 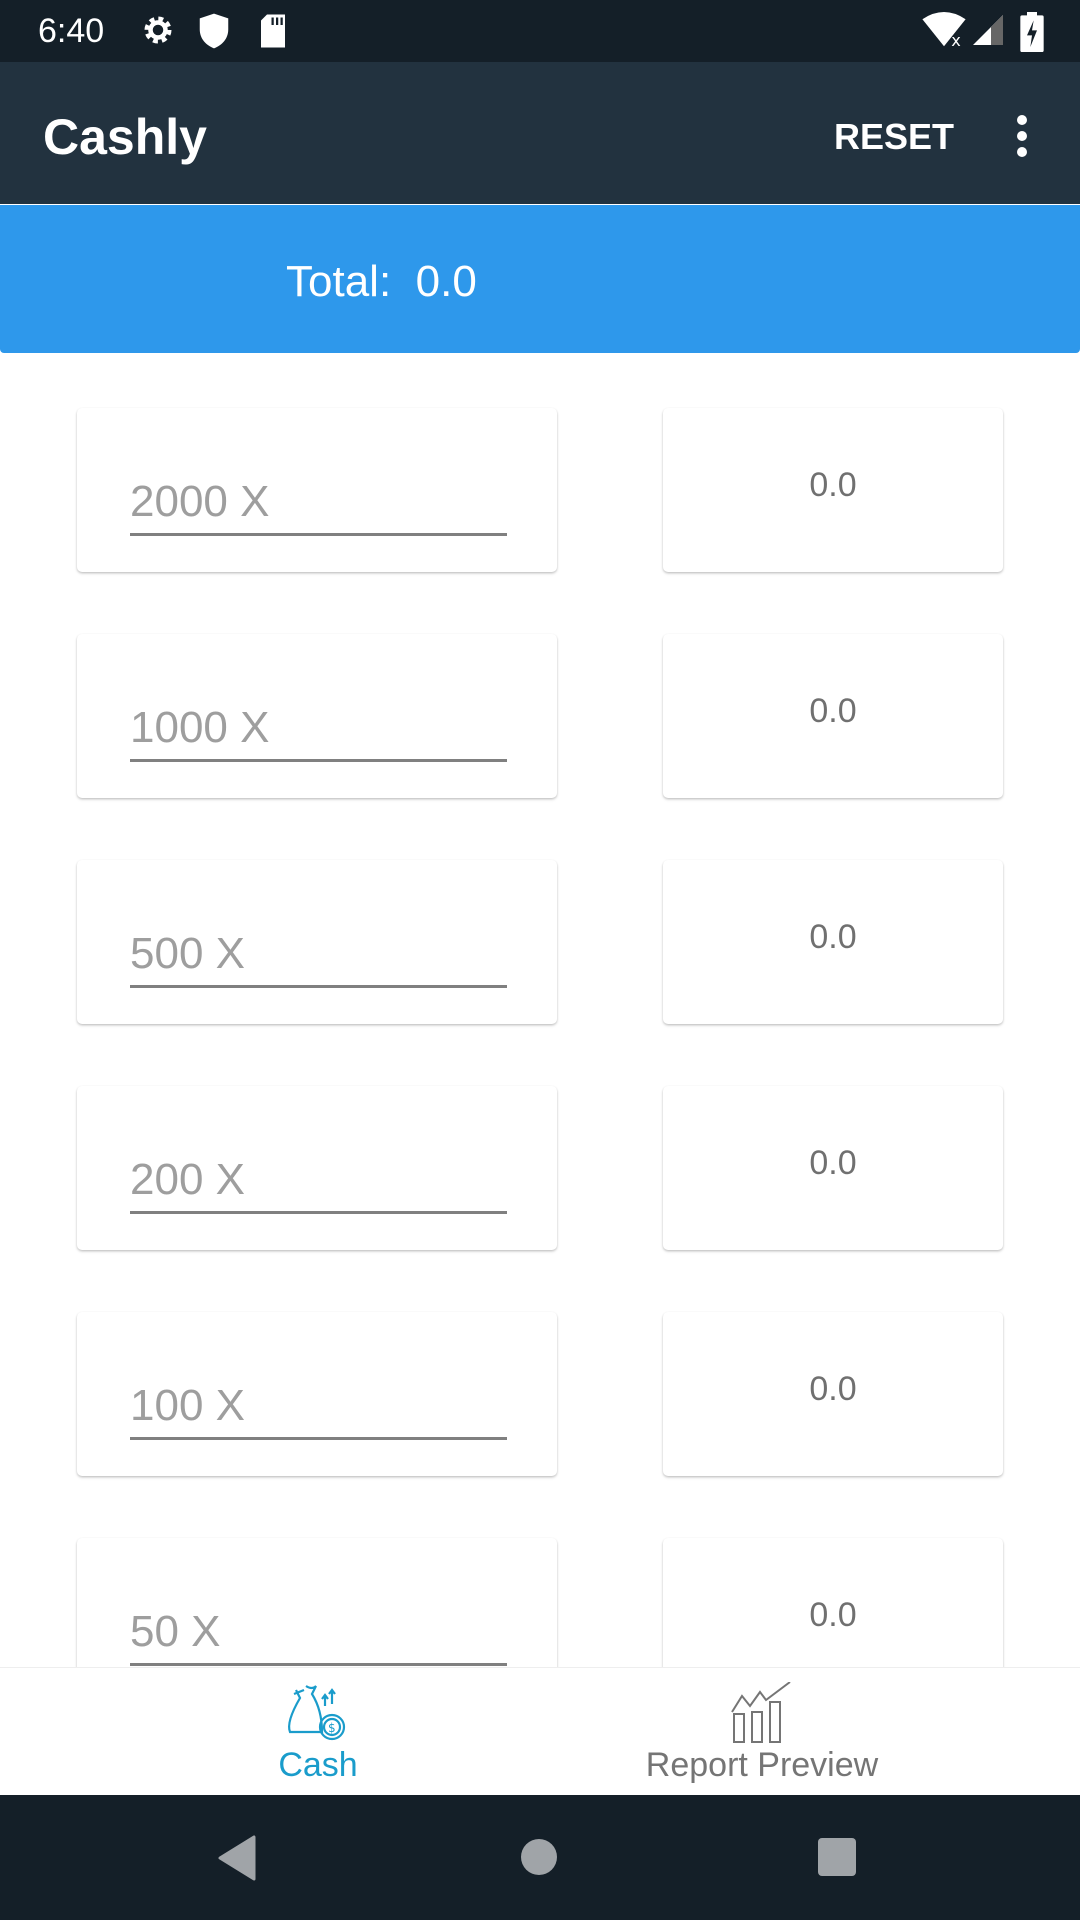 I want to click on sd-card-icon, so click(x=273, y=31).